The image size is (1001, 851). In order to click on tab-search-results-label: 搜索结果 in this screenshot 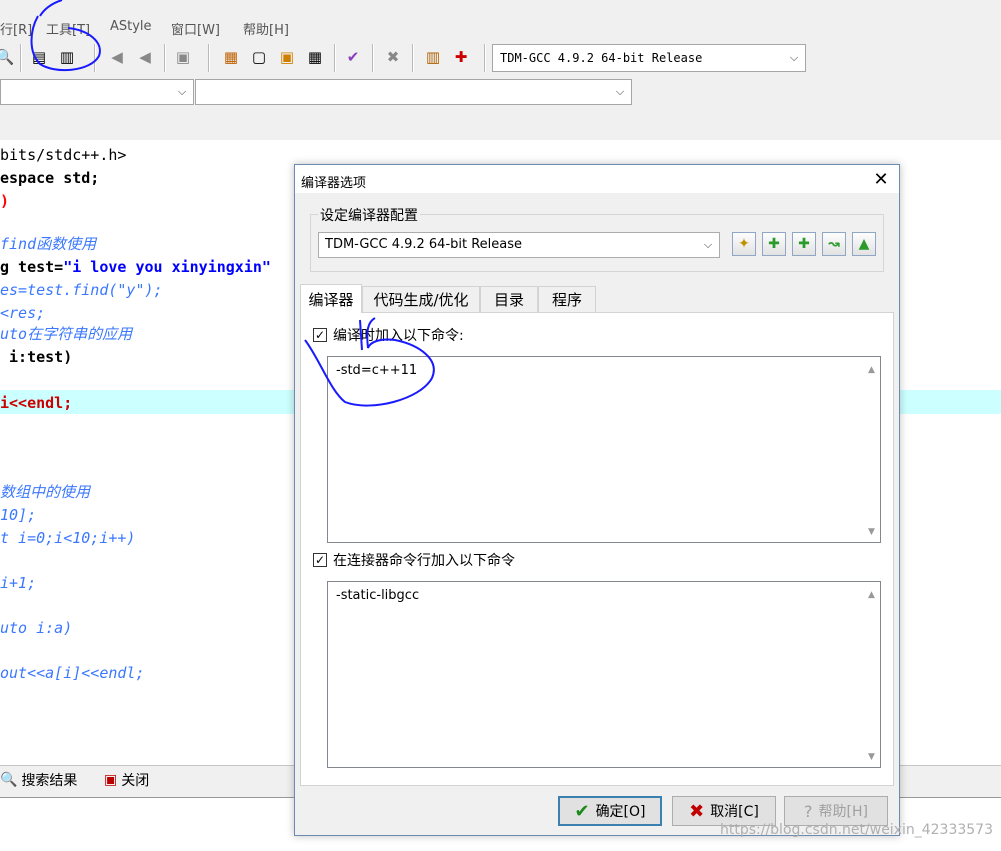, I will do `click(49, 781)`.